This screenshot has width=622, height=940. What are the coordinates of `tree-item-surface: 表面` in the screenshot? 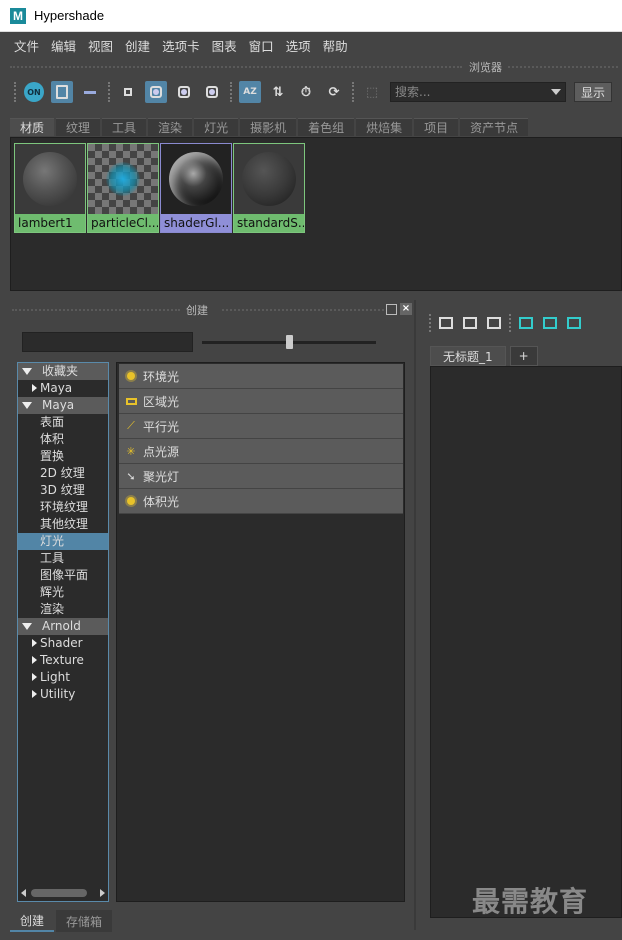 It's located at (63, 422).